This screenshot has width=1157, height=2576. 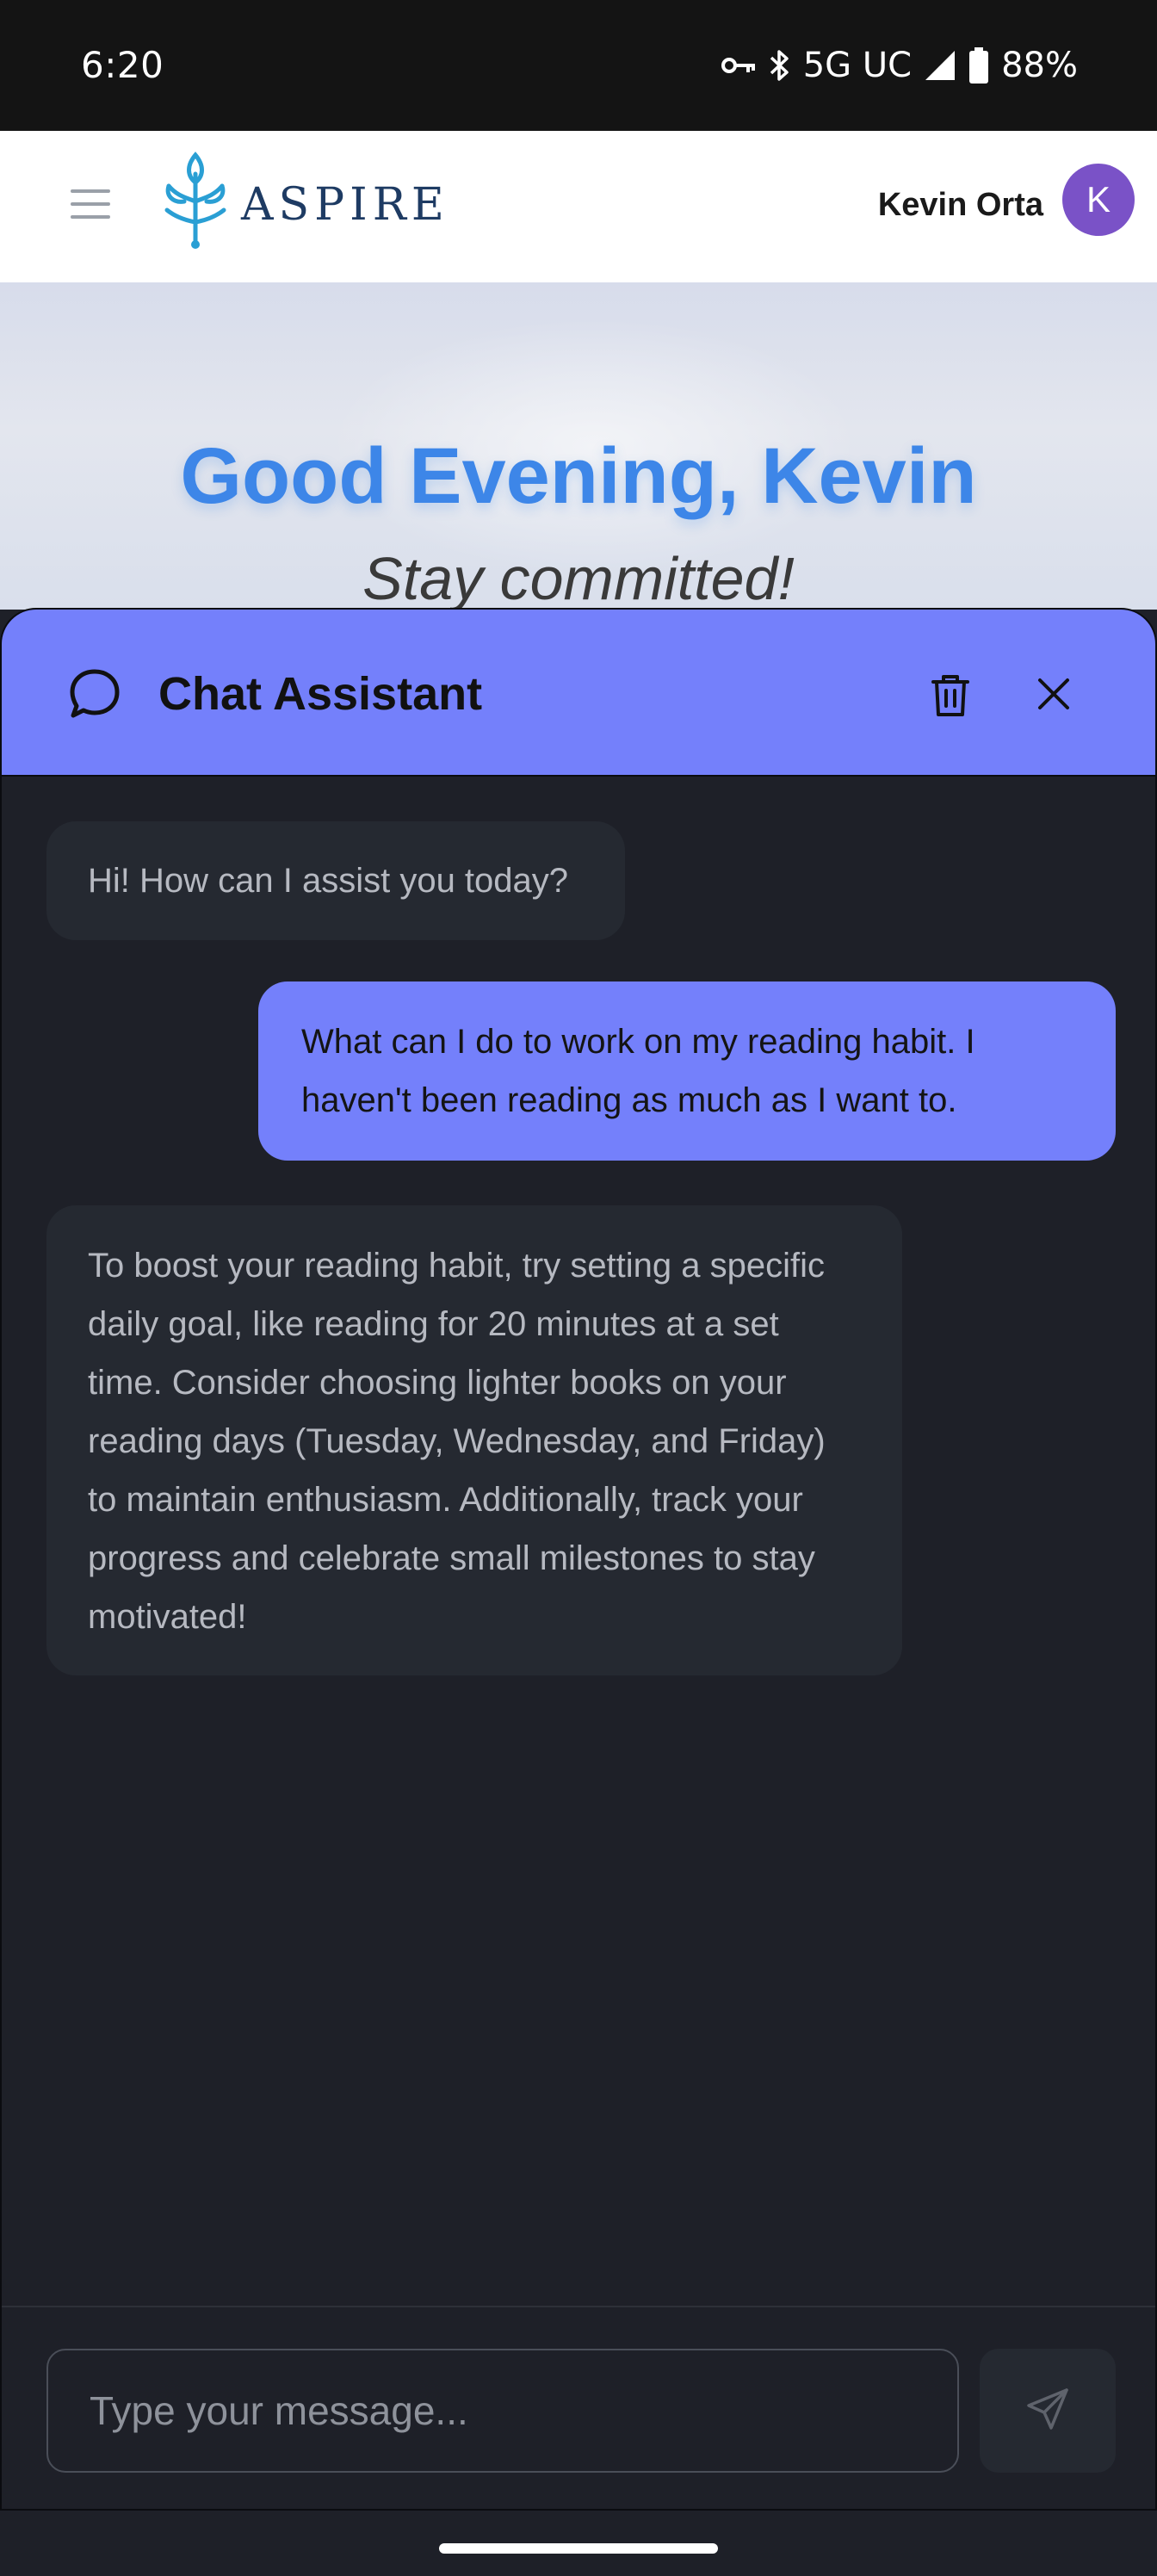 What do you see at coordinates (950, 696) in the screenshot?
I see `trash-icon` at bounding box center [950, 696].